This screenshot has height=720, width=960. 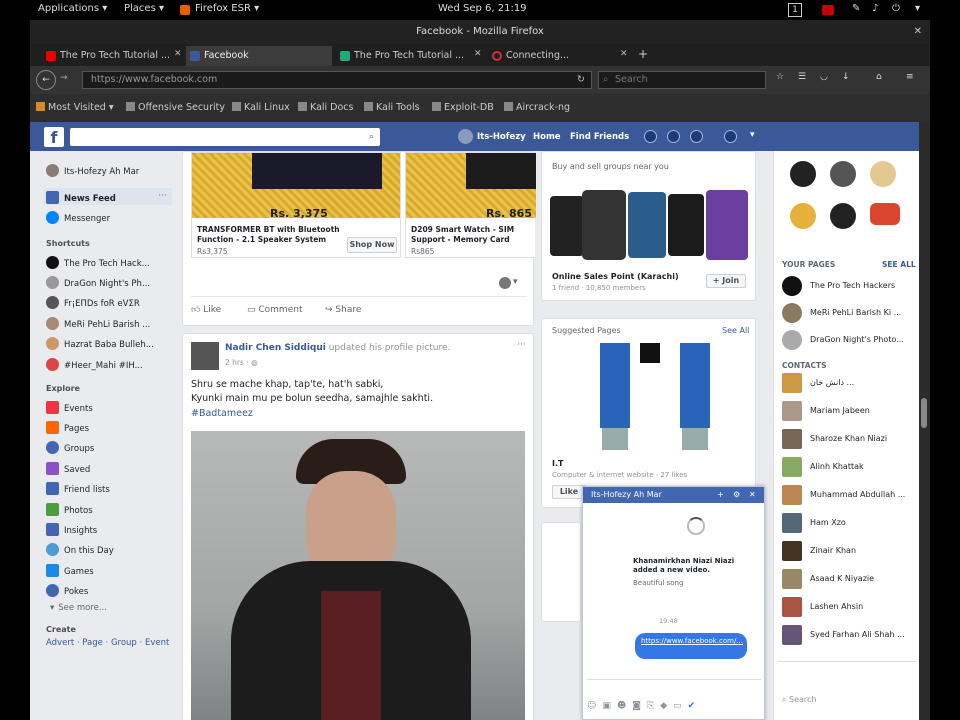 What do you see at coordinates (478, 54) in the screenshot?
I see `close-tab-icon: ✕` at bounding box center [478, 54].